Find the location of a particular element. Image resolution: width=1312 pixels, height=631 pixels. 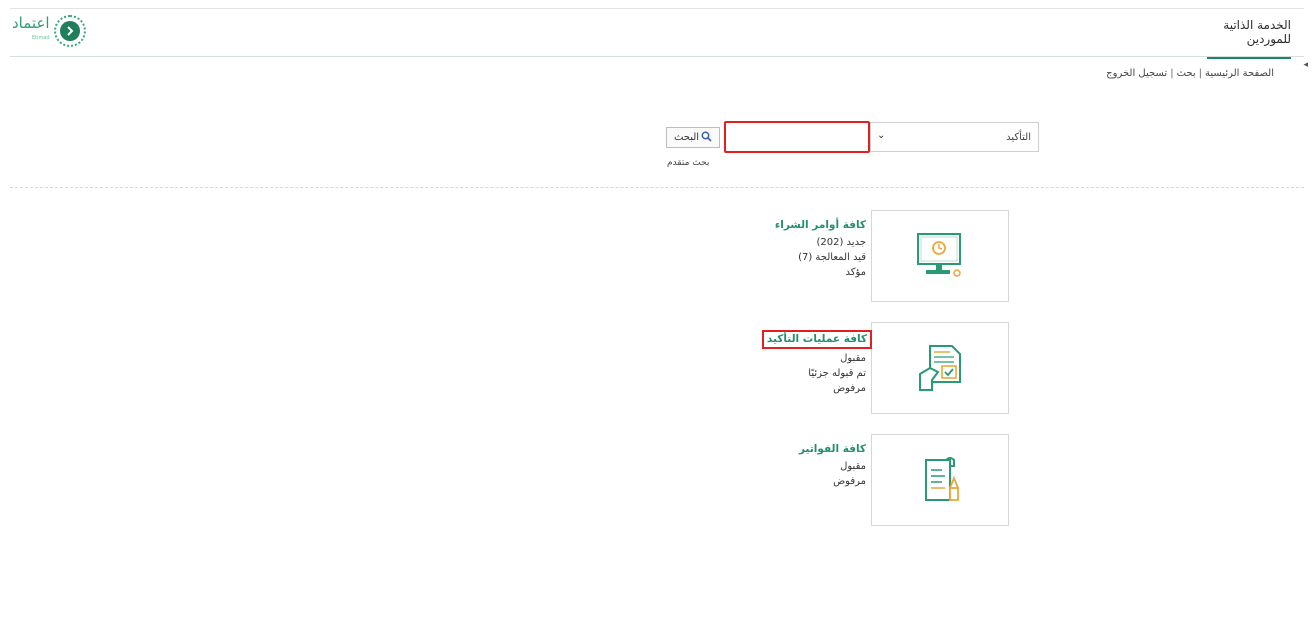

invoices-card-image is located at coordinates (940, 480).